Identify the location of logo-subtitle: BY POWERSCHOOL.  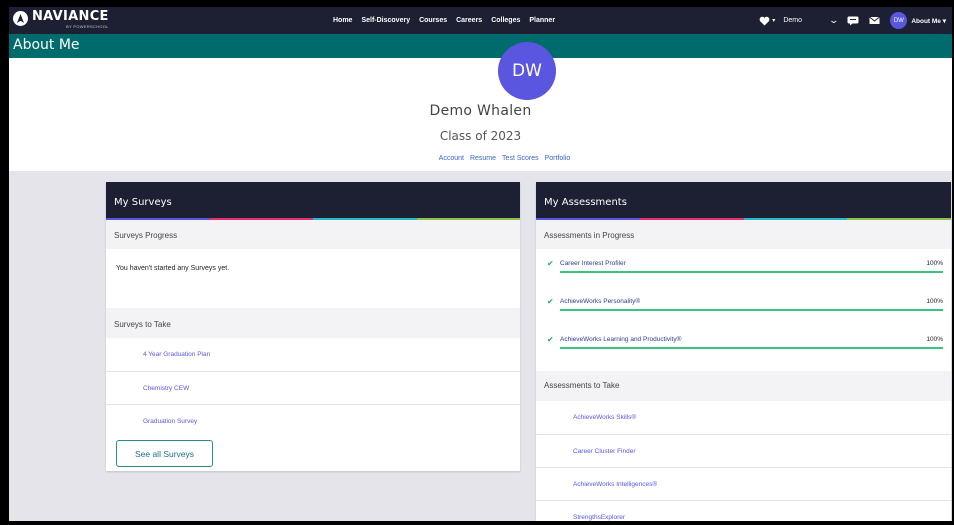
(87, 26).